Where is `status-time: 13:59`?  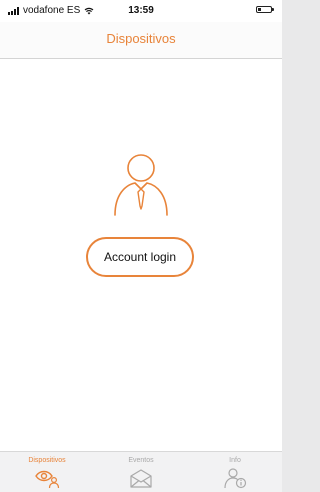 status-time: 13:59 is located at coordinates (141, 10).